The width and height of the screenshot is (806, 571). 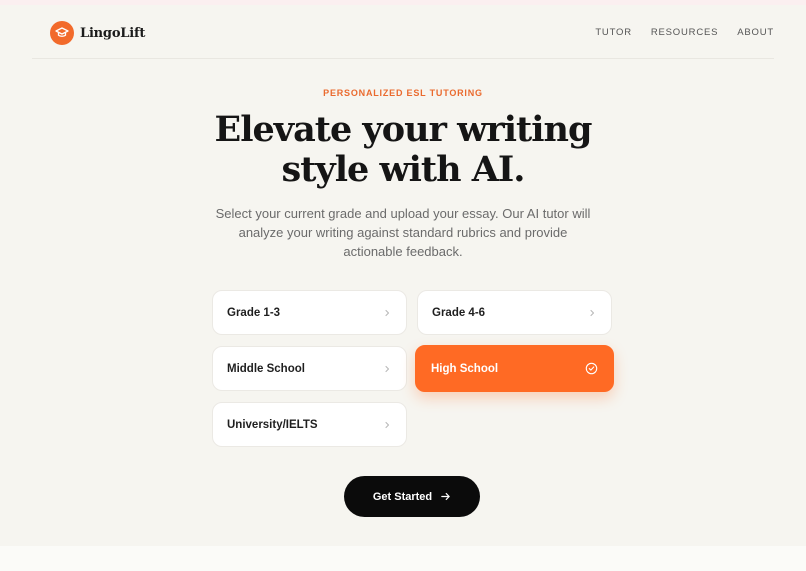 What do you see at coordinates (403, 93) in the screenshot?
I see `hero-eyebrow: PERSONALIZED ESL TUTORING` at bounding box center [403, 93].